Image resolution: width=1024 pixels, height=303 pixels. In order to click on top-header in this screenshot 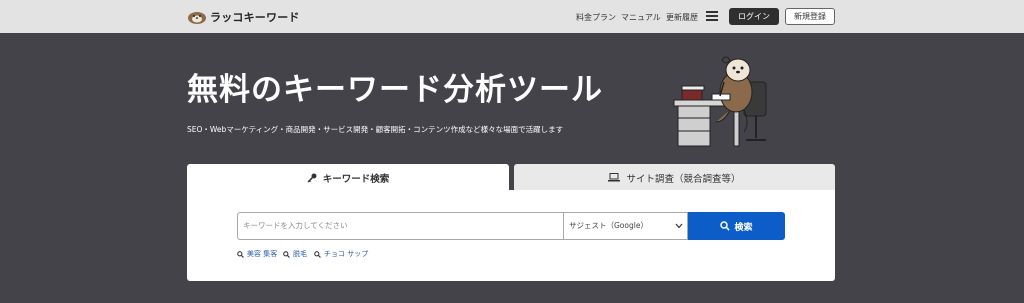, I will do `click(512, 16)`.